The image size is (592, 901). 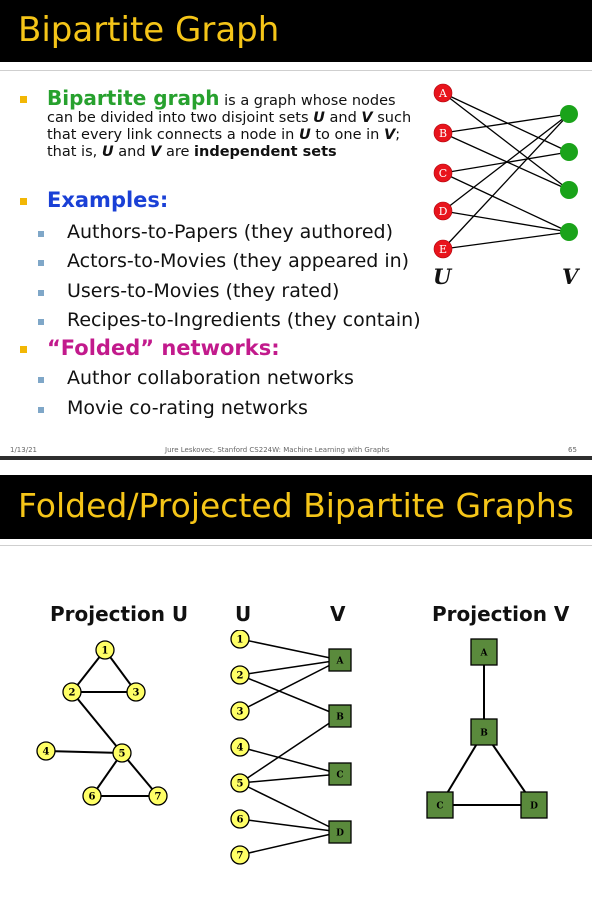 What do you see at coordinates (105, 651) in the screenshot?
I see `projection-u-node-label: 1` at bounding box center [105, 651].